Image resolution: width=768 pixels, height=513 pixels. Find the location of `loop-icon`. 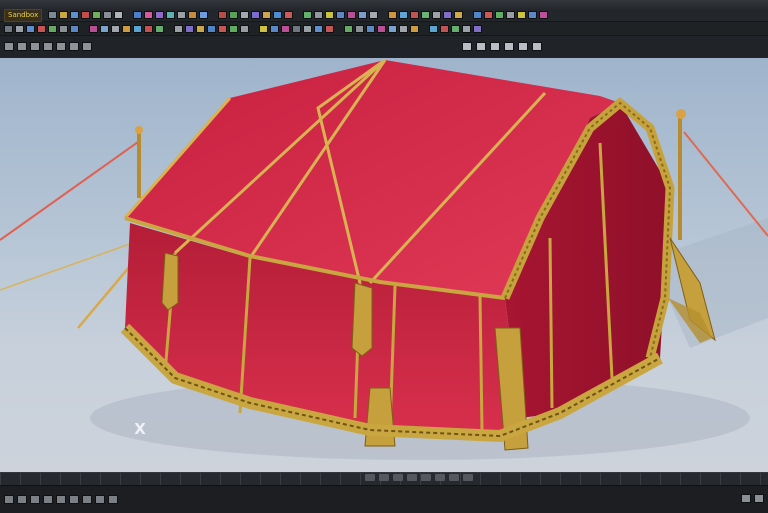

loop-icon is located at coordinates (61, 499).